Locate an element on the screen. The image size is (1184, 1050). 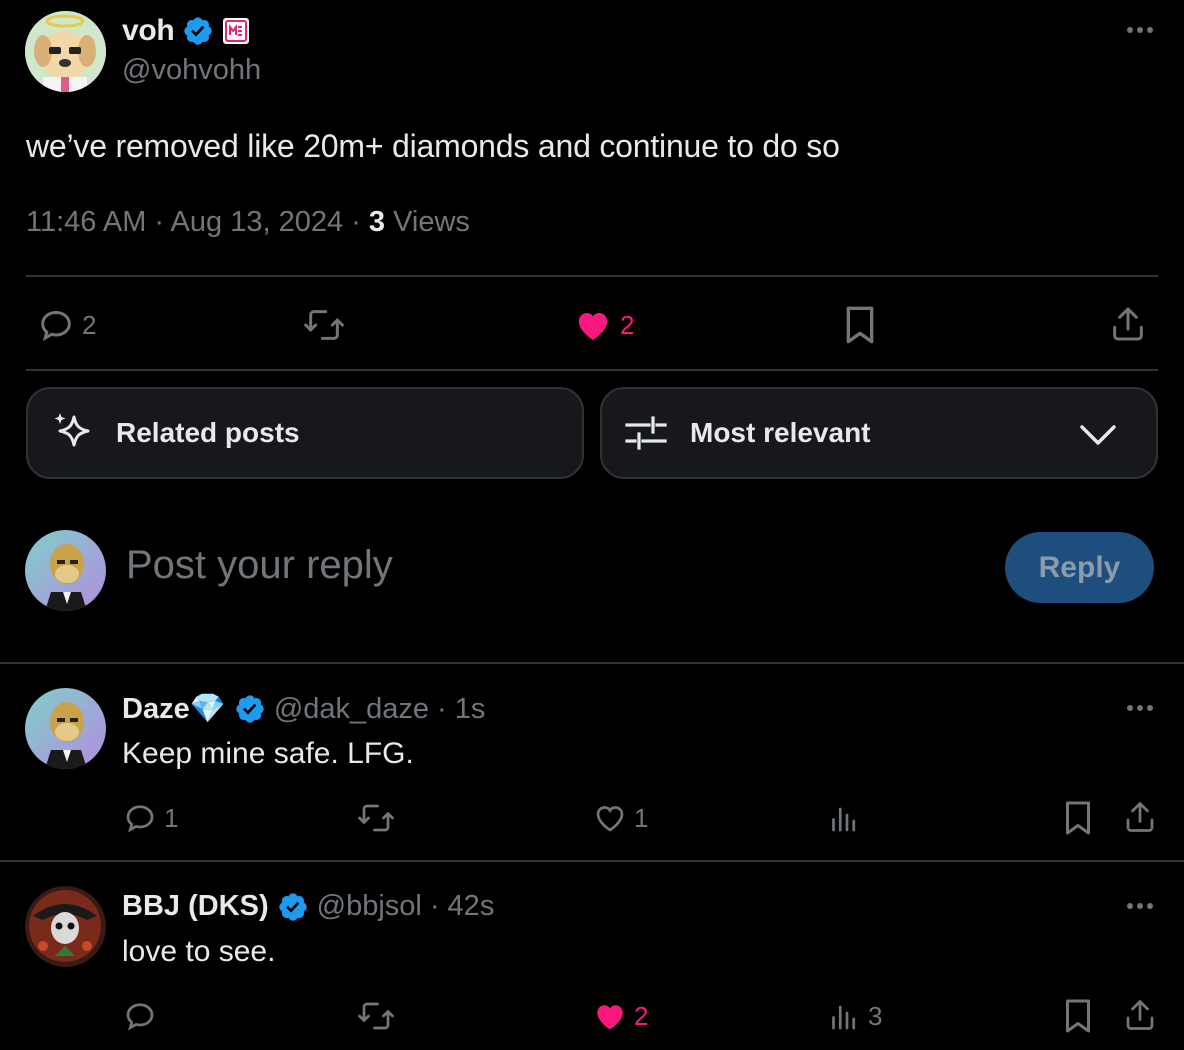
main-reply-button: 2 is located at coordinates (66, 325).